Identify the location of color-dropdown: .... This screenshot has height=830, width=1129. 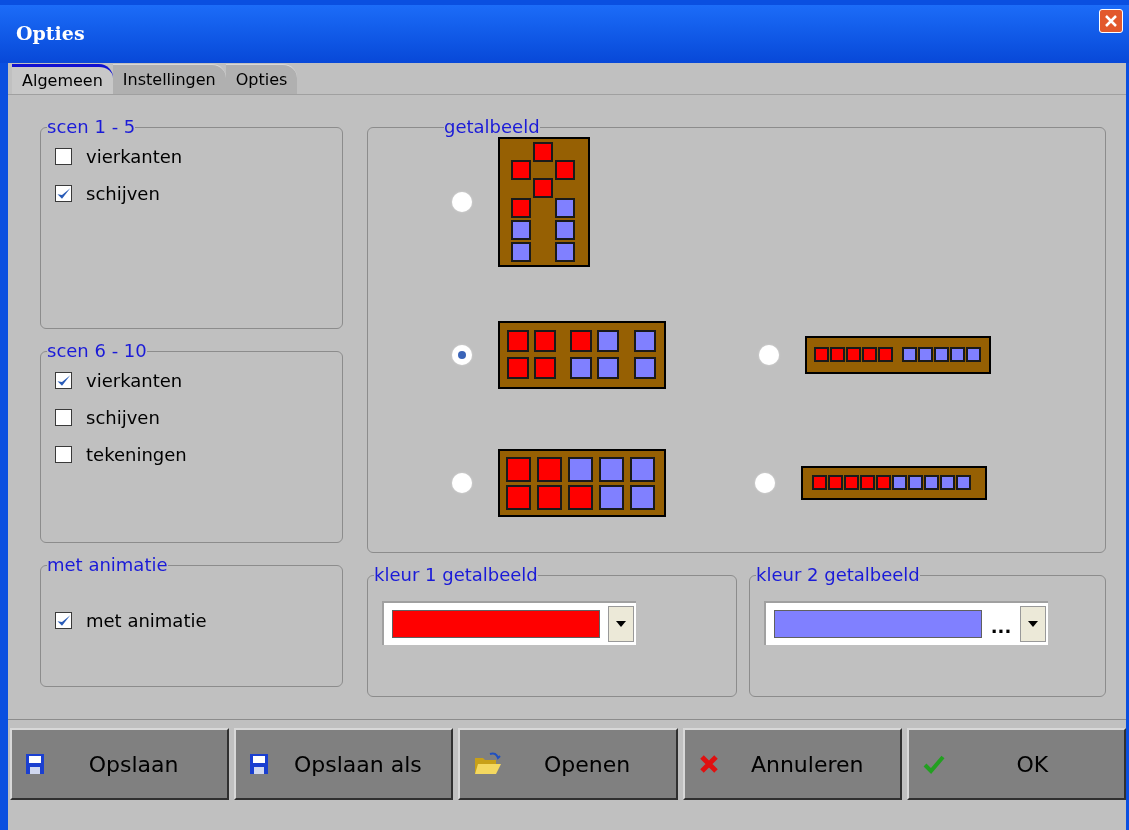
(906, 623).